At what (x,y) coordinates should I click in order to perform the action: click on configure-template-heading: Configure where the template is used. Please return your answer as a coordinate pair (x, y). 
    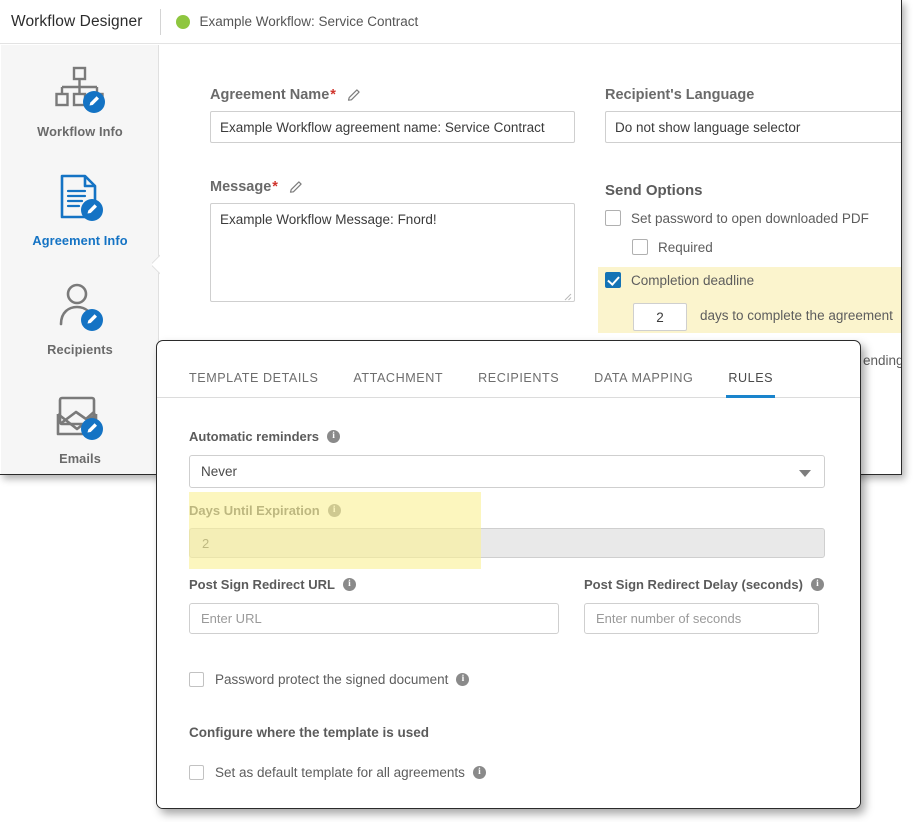
    Looking at the image, I should click on (309, 732).